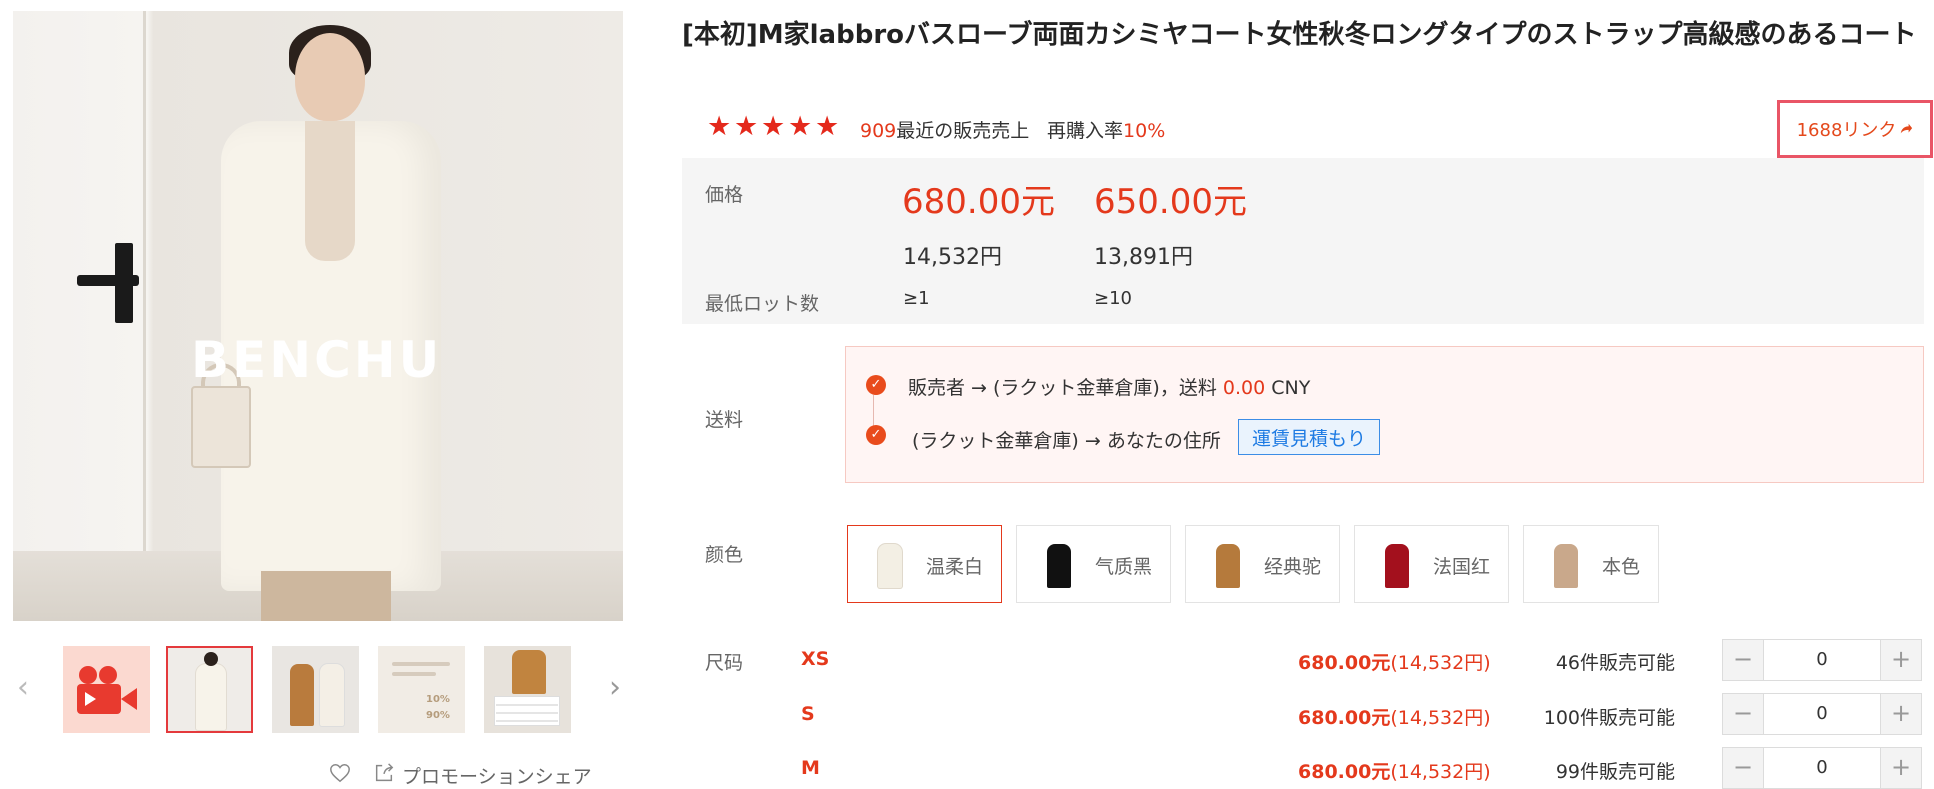  I want to click on shipping-route-2: (ラクット金華倉庫) → あなたの住所, so click(1066, 441).